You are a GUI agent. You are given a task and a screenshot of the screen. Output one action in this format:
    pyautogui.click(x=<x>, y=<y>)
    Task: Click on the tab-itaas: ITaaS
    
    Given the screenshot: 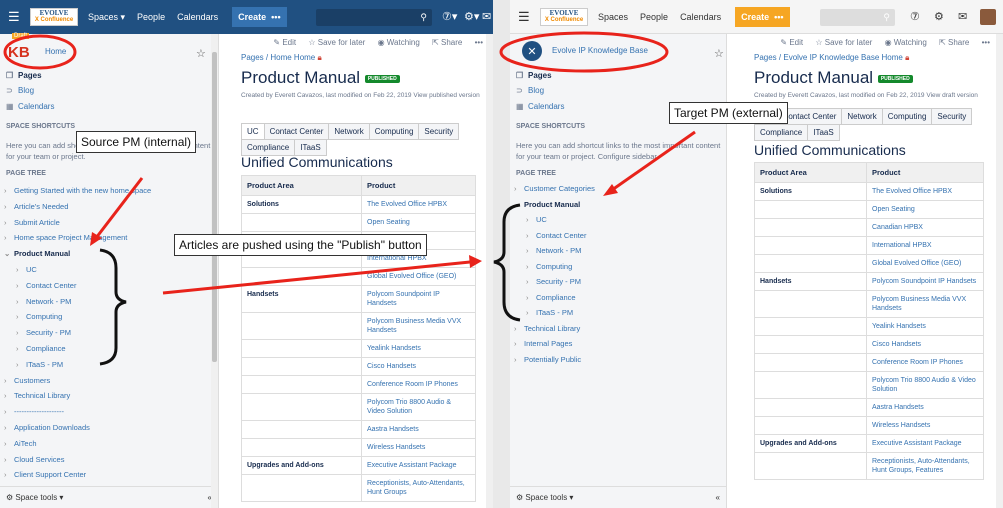 What is the action you would take?
    pyautogui.click(x=823, y=132)
    